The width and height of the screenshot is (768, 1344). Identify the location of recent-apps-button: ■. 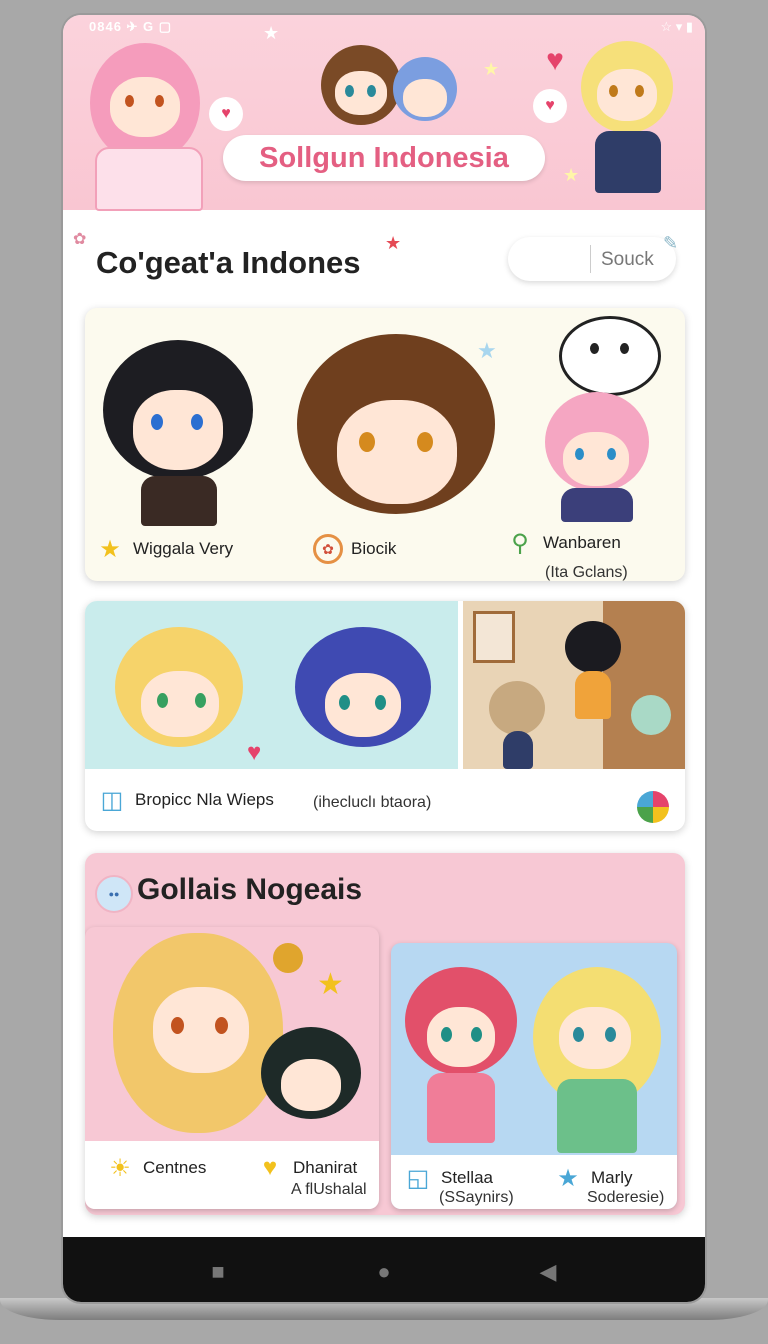
(218, 1272).